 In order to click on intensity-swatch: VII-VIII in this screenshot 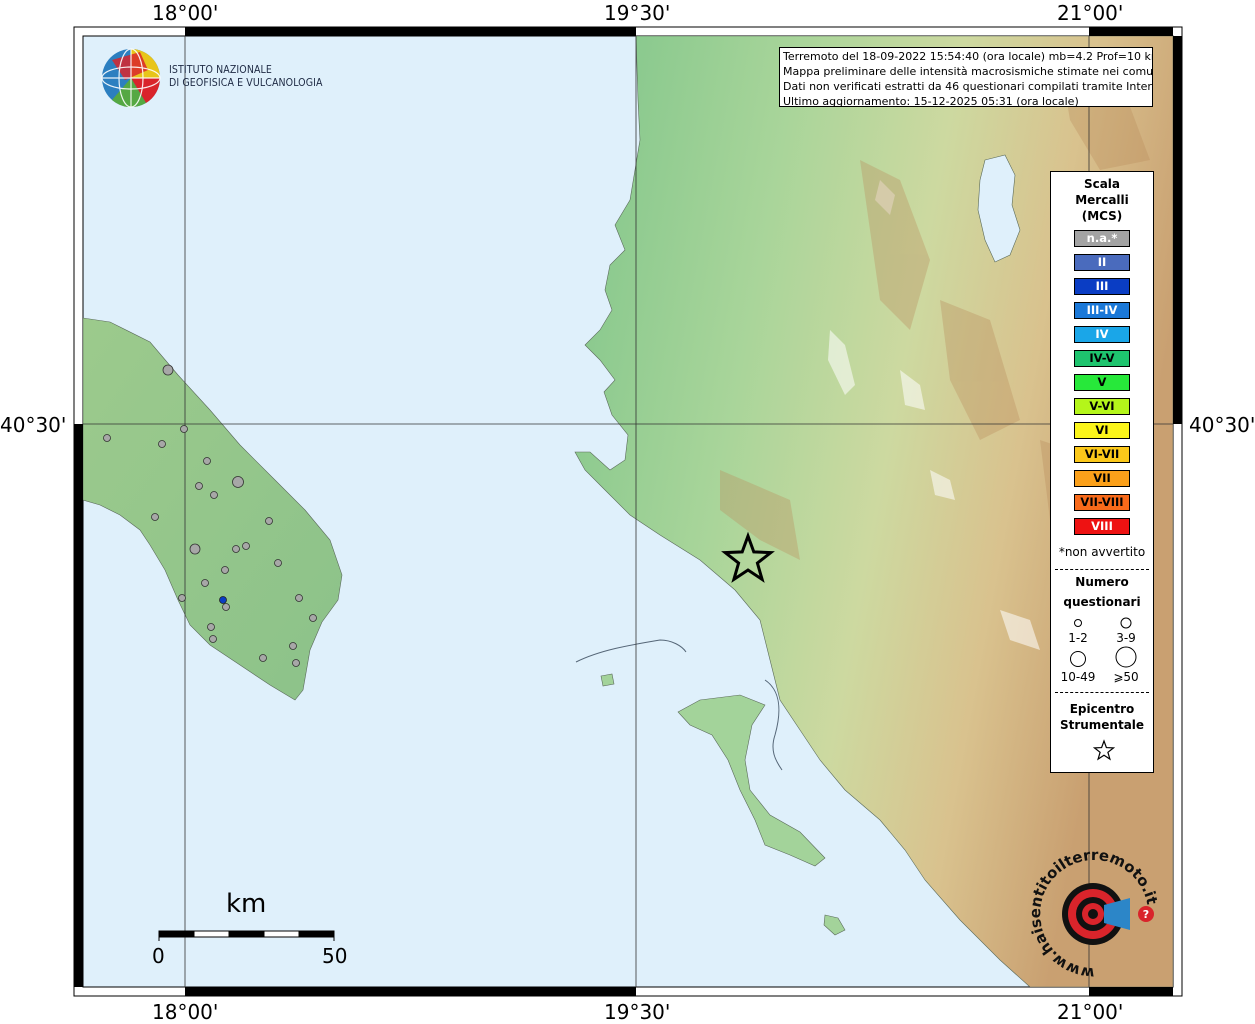, I will do `click(1102, 502)`.